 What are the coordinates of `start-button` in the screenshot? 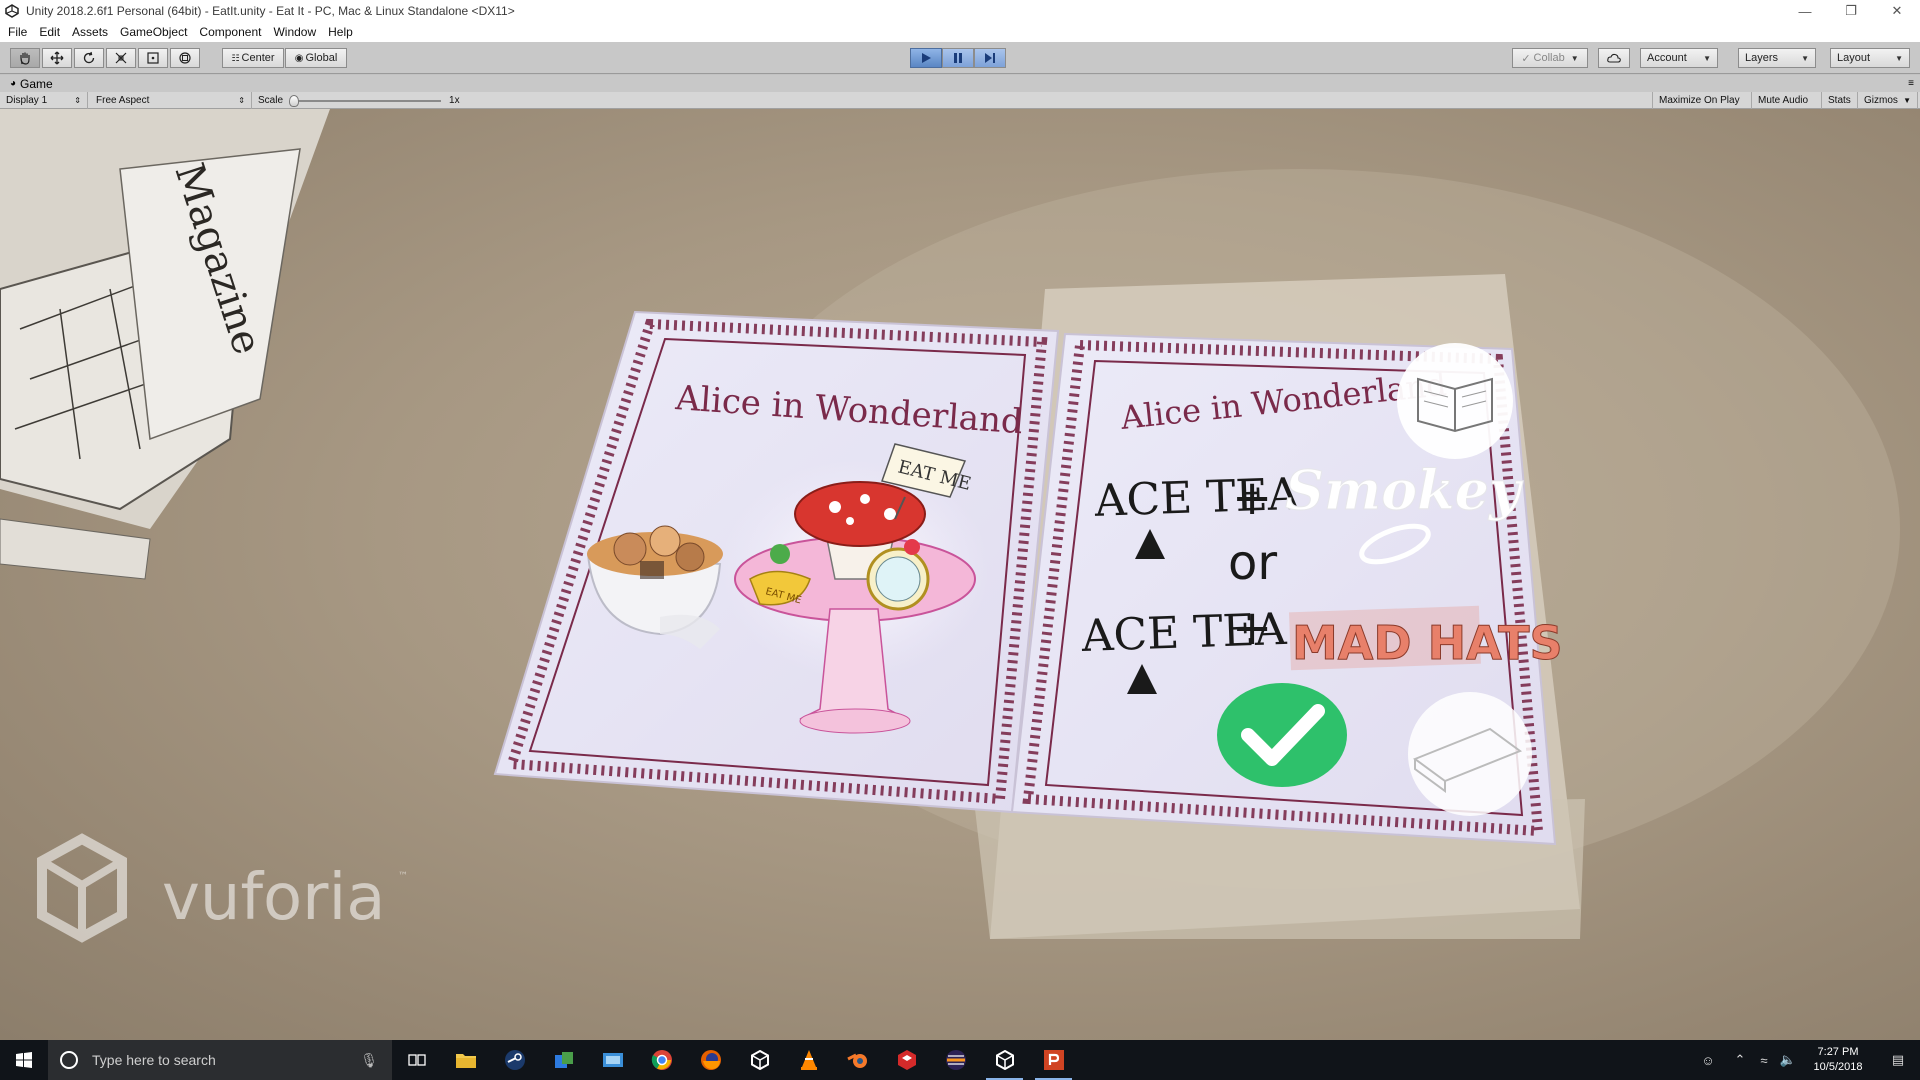 It's located at (24, 1060).